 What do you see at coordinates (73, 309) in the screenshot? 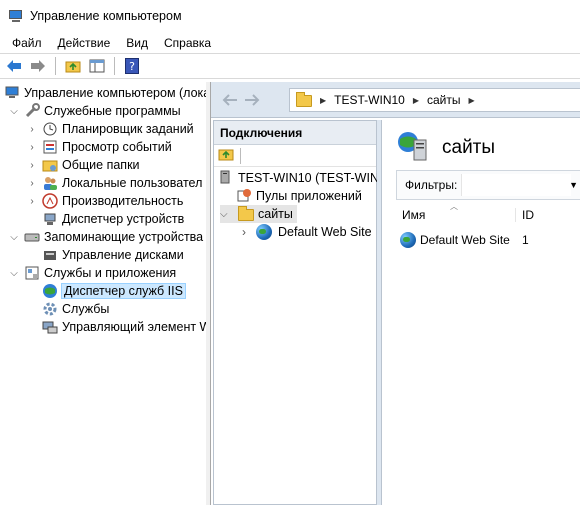
I see `tree-item-services: Службы` at bounding box center [73, 309].